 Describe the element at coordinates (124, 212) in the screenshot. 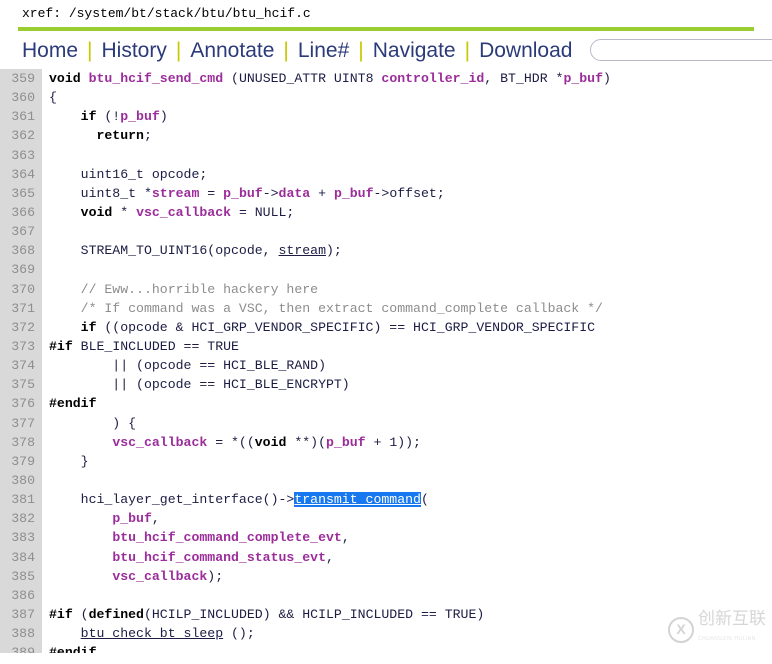

I see `code-token: *` at that location.